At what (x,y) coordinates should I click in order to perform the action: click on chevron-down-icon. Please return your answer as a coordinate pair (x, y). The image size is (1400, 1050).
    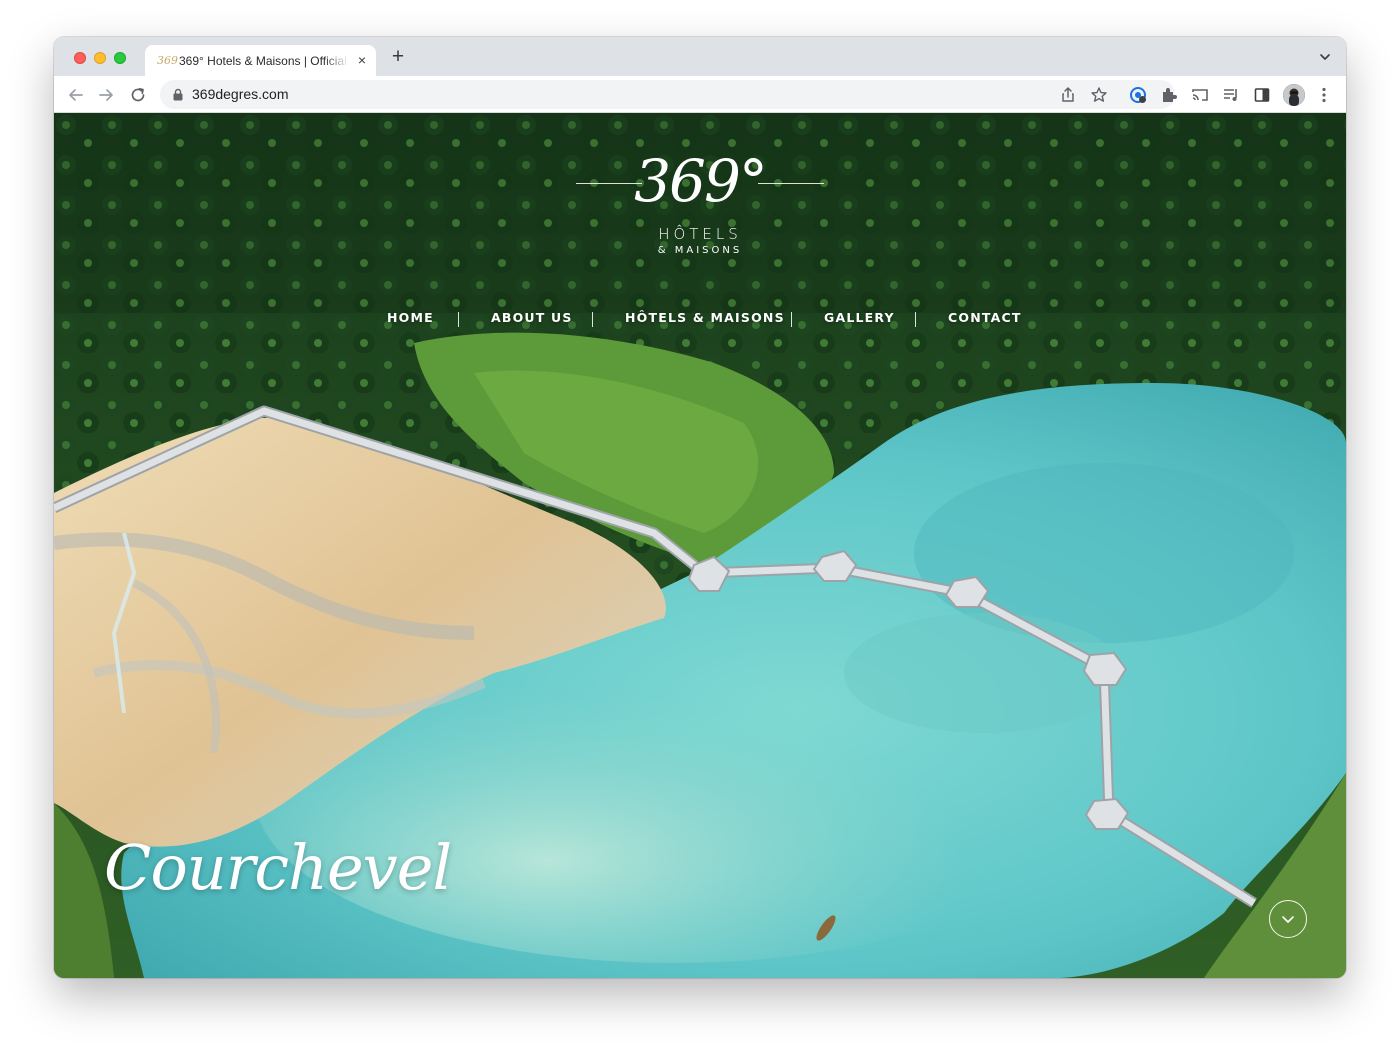
    Looking at the image, I should click on (1288, 919).